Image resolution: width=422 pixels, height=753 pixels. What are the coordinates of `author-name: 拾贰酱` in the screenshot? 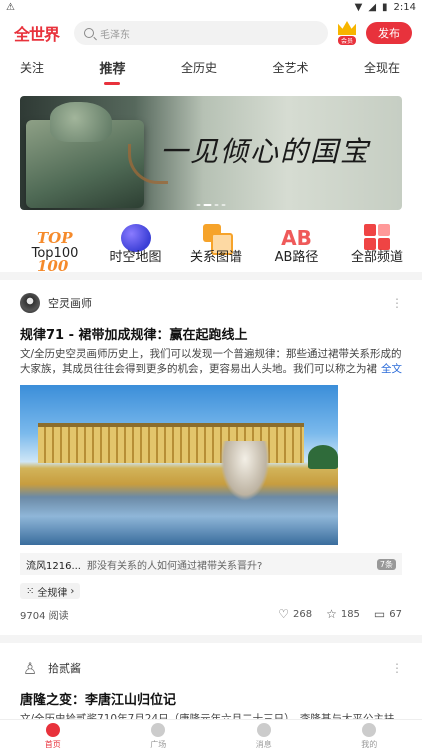 It's located at (215, 668).